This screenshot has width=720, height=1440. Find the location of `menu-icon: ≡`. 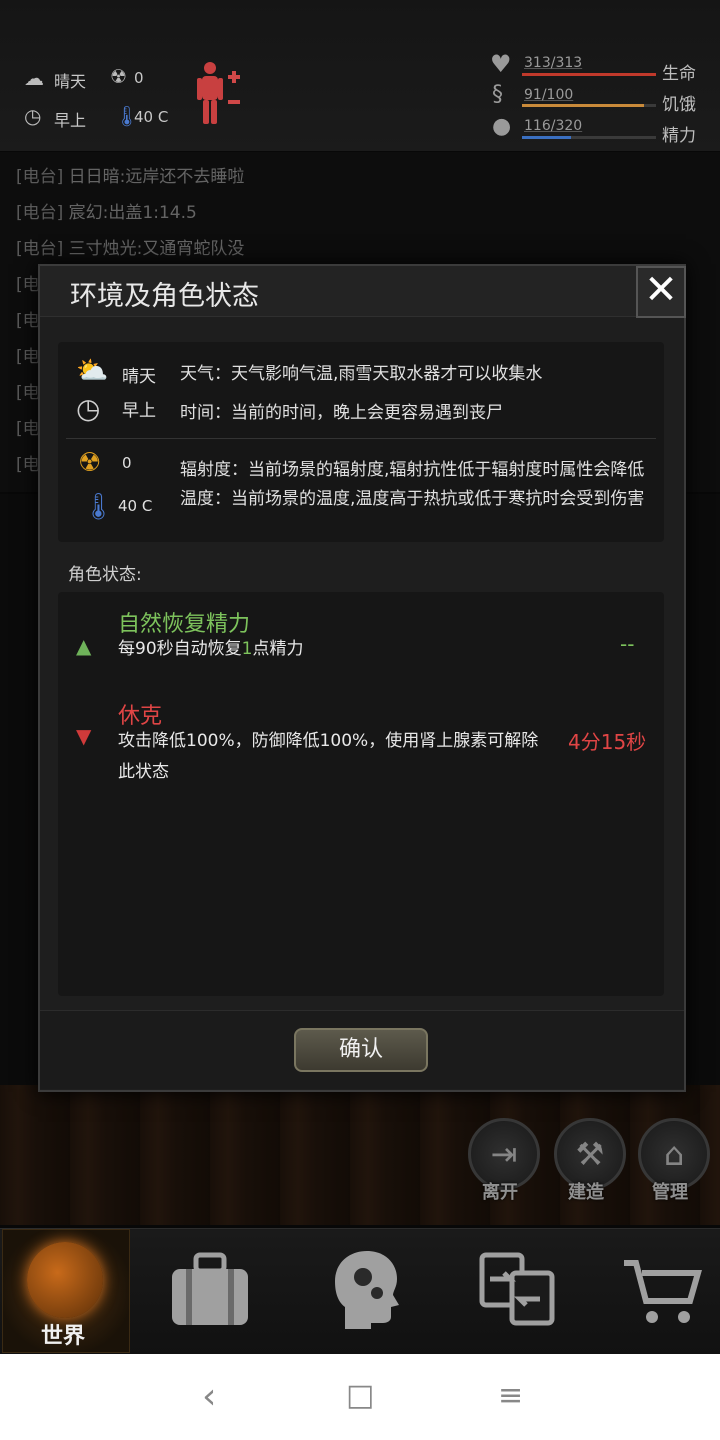

menu-icon: ≡ is located at coordinates (510, 1395).